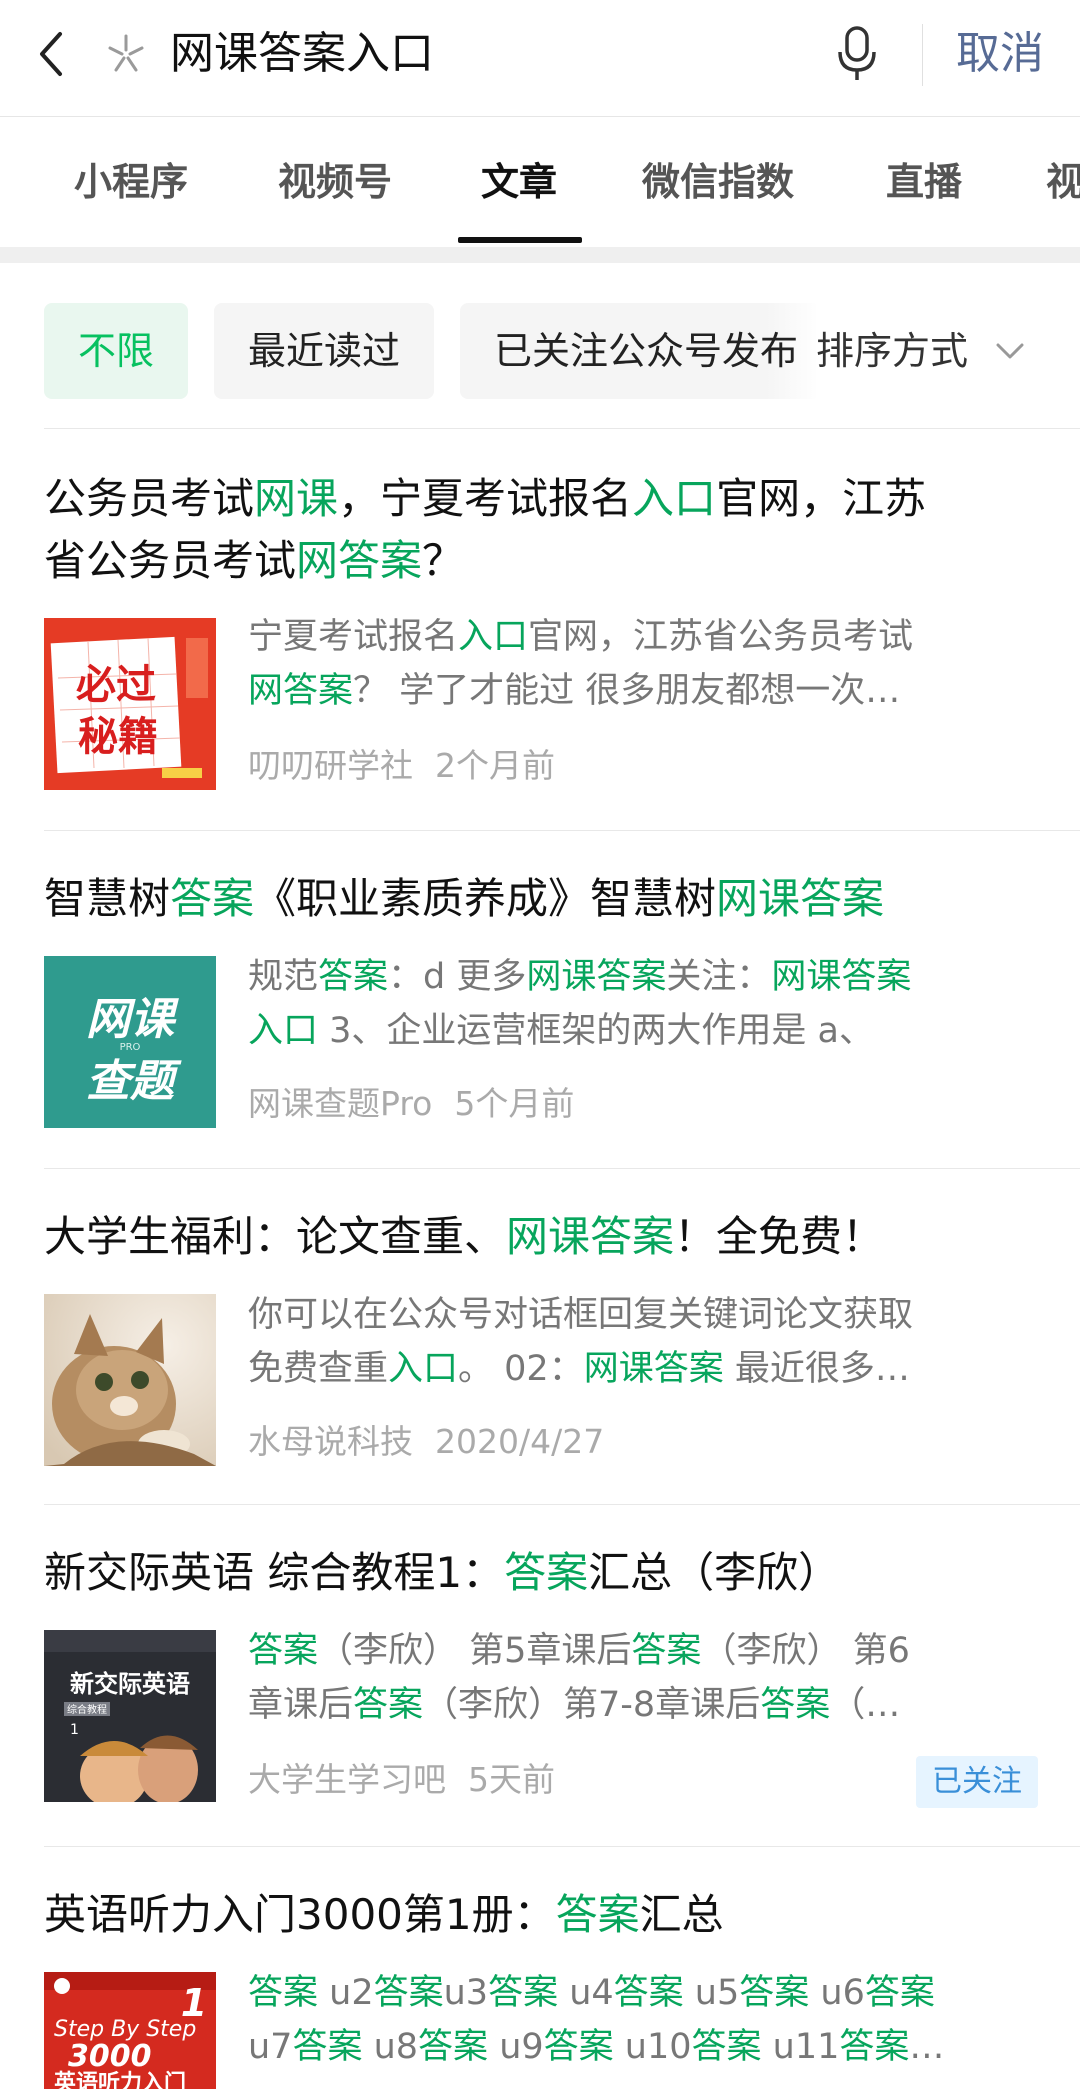 The image size is (1080, 2089). I want to click on source-account: 网课查题Pro, so click(340, 1103).